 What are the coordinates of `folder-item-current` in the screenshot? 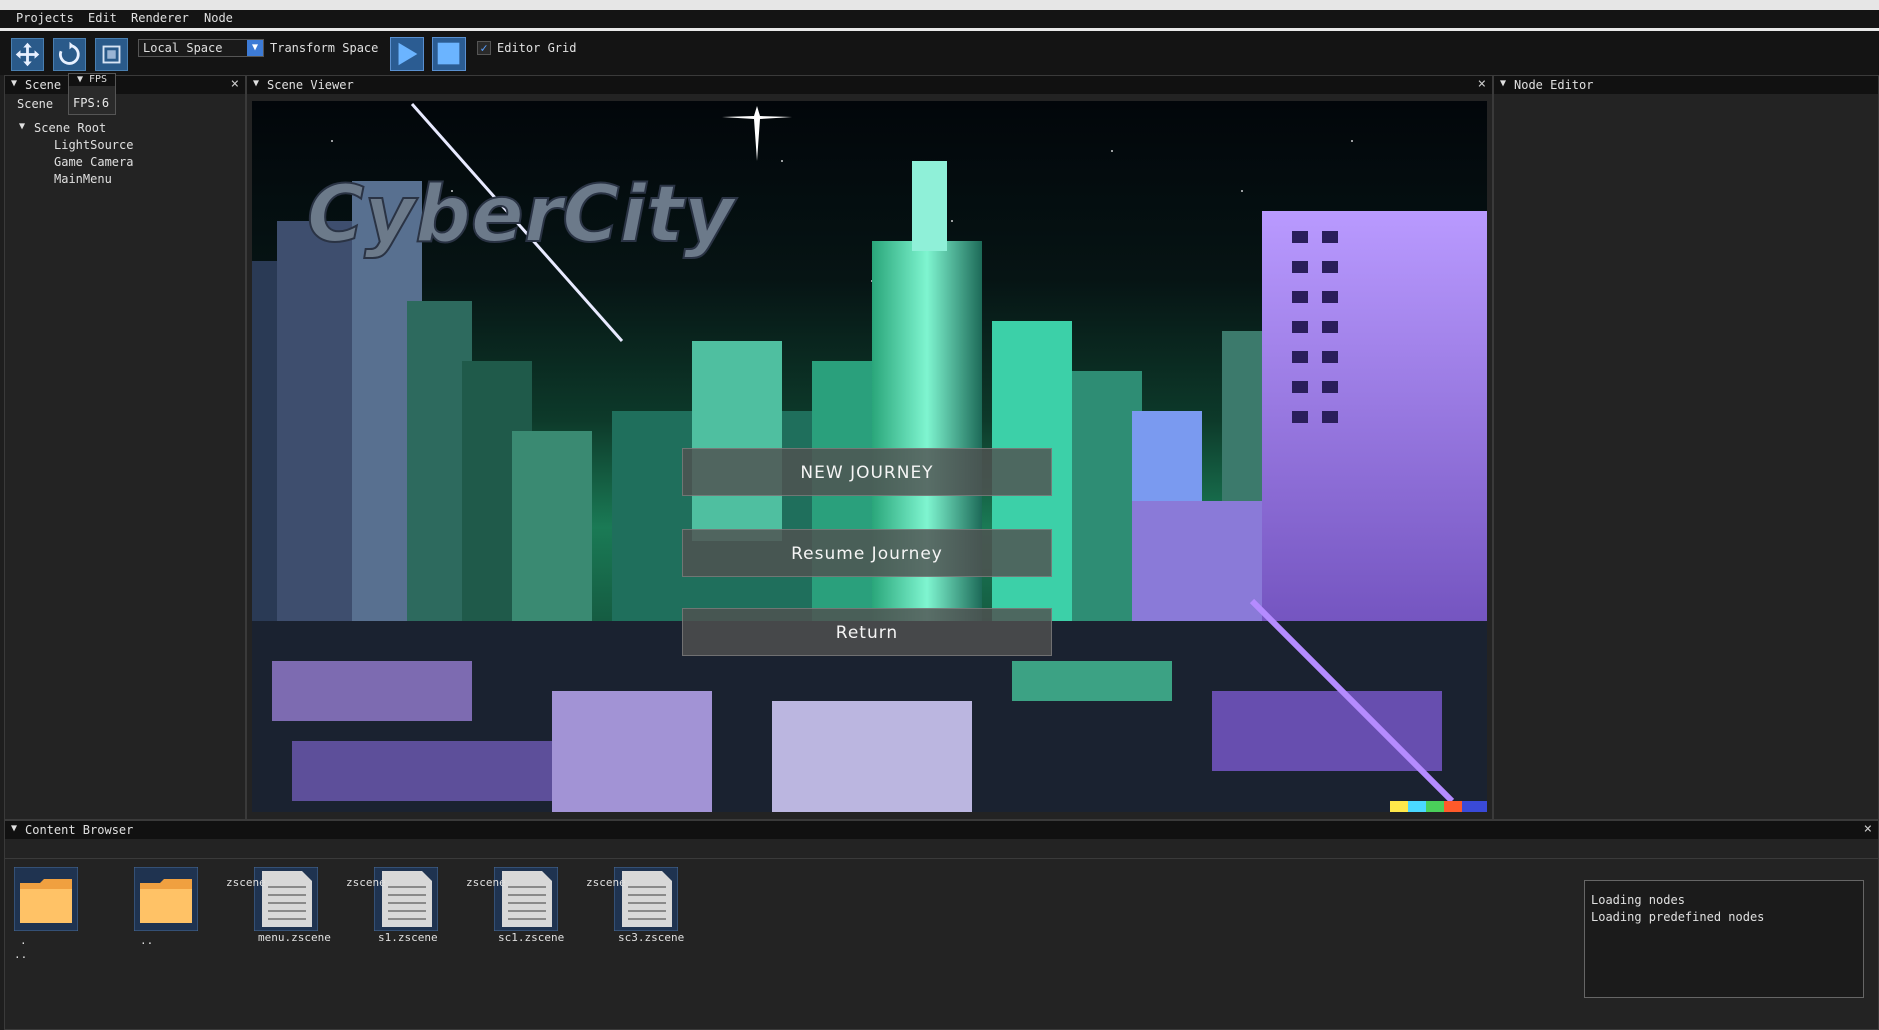 It's located at (46, 899).